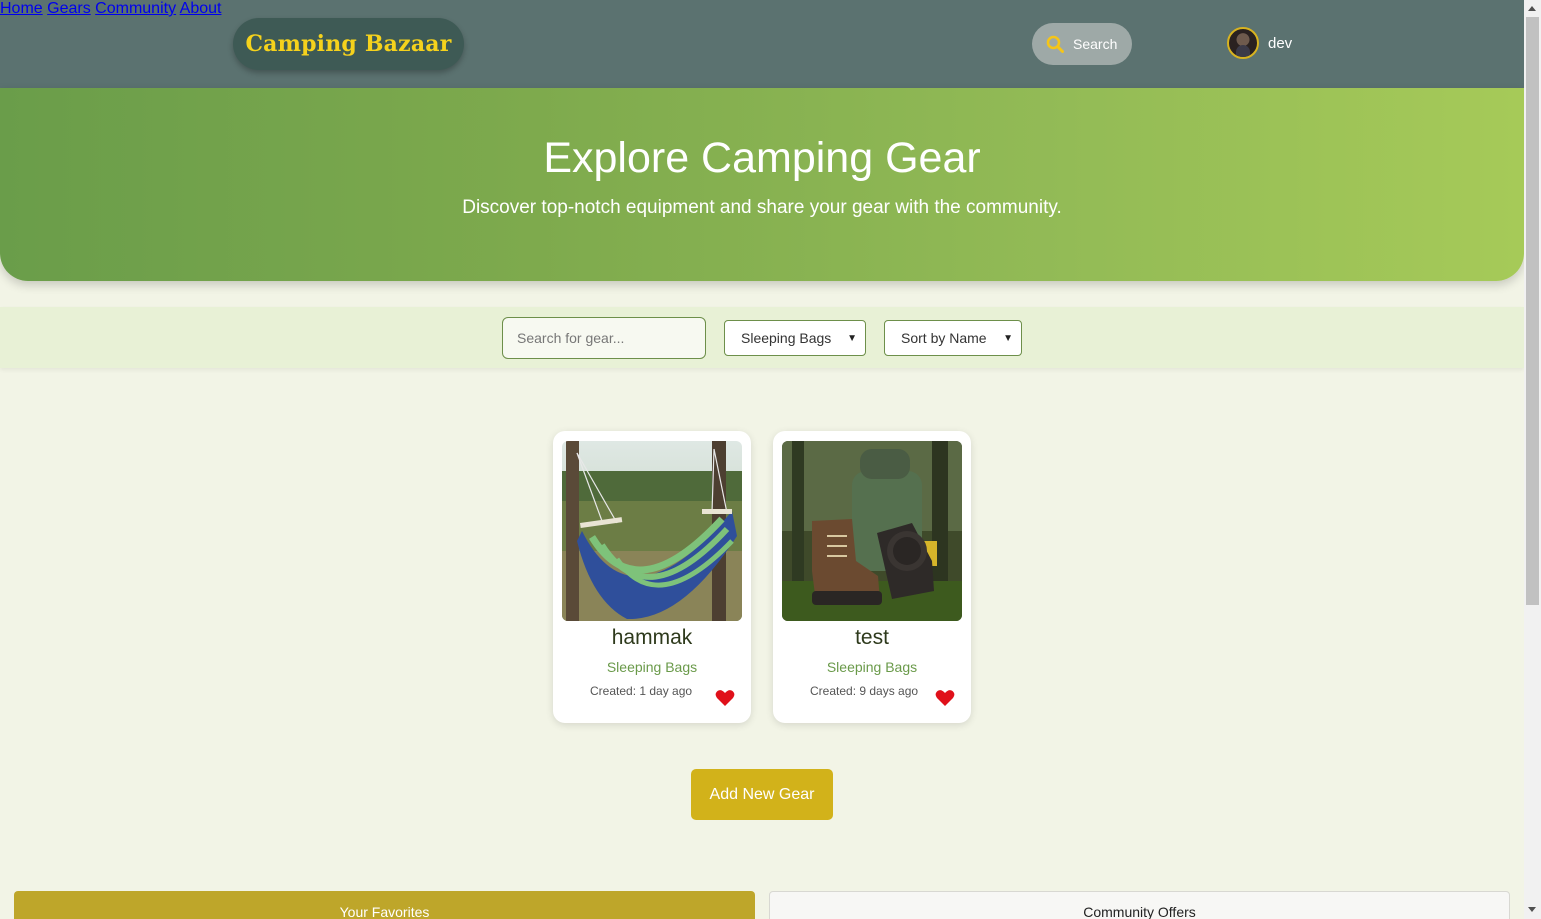 The image size is (1541, 919). I want to click on user-name: dev, so click(1280, 43).